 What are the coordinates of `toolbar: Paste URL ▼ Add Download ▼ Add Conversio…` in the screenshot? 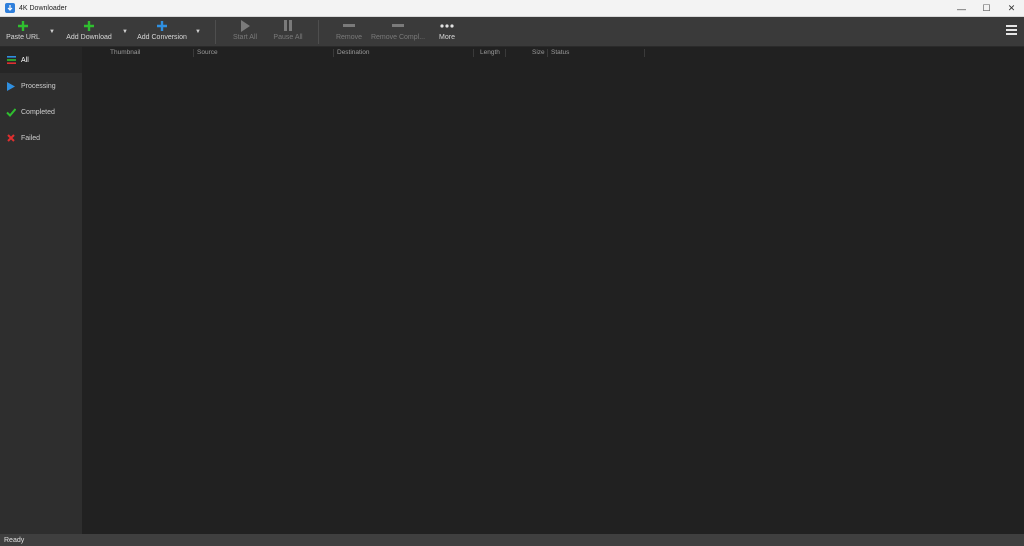 It's located at (512, 32).